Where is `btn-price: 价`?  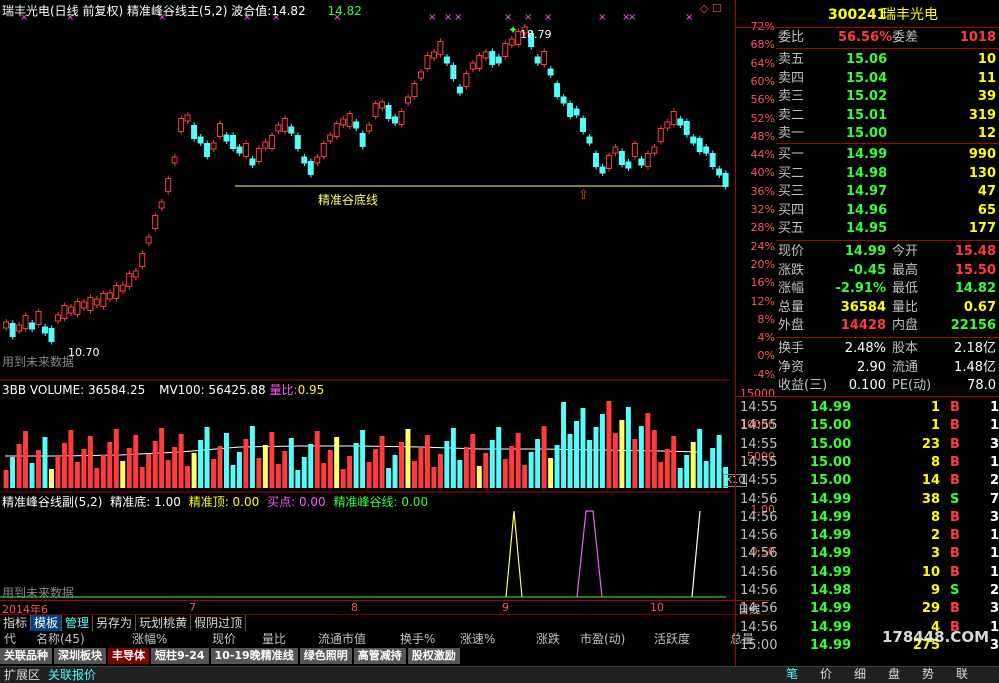 btn-price: 价 is located at coordinates (826, 674).